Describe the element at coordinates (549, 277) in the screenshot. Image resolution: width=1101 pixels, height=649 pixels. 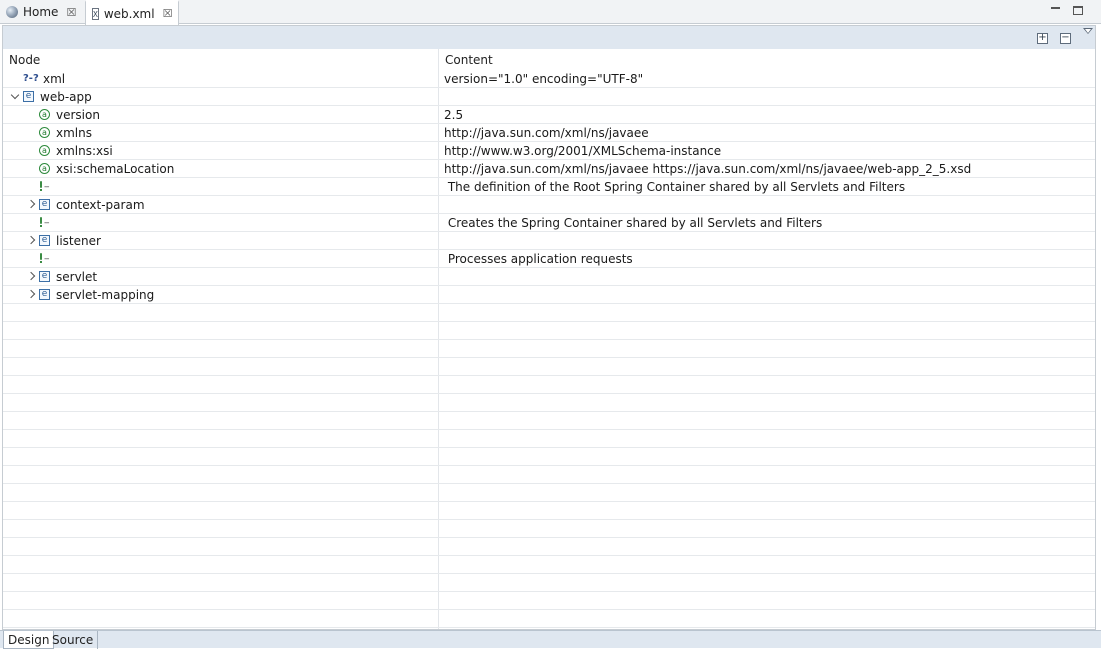
I see `table-row: e servlet` at that location.